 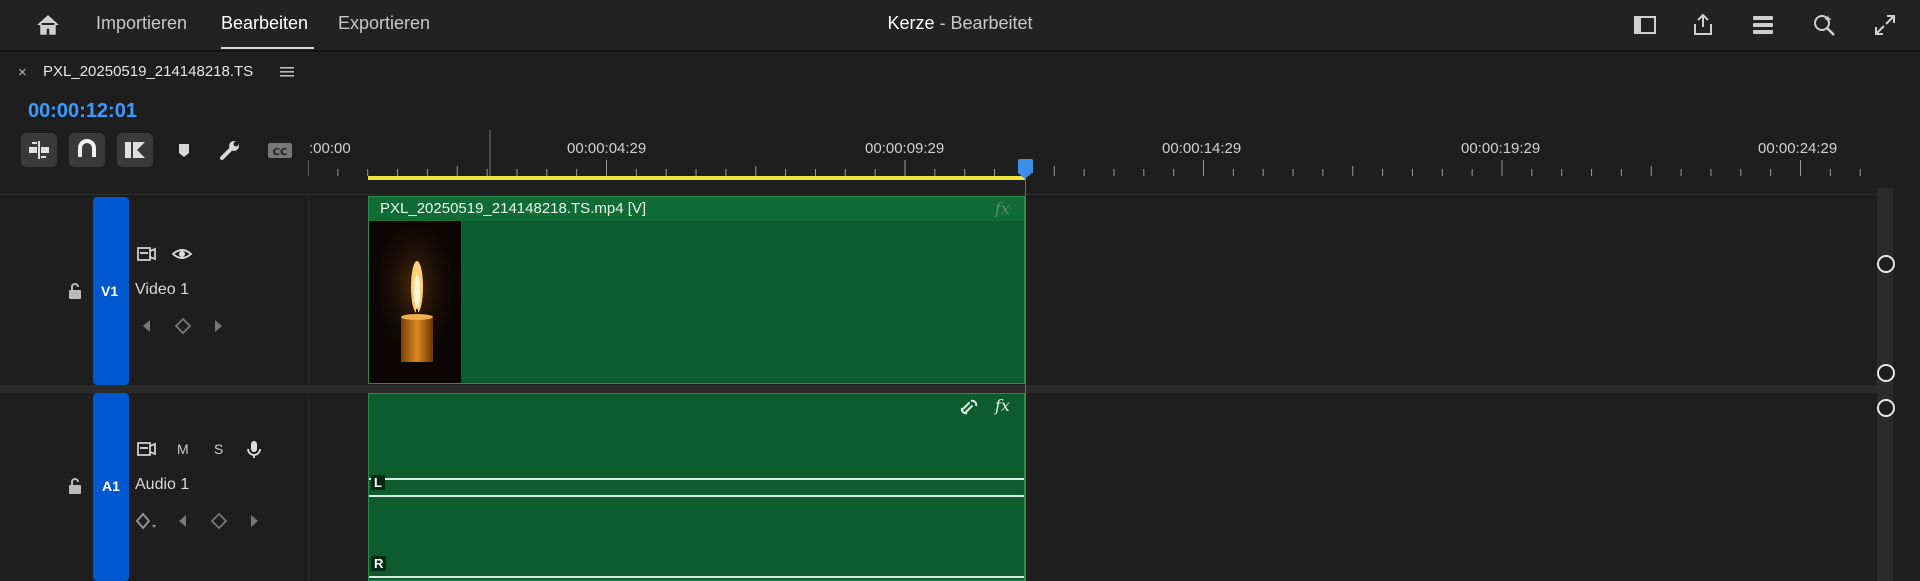 What do you see at coordinates (1703, 25) in the screenshot?
I see `share-icon` at bounding box center [1703, 25].